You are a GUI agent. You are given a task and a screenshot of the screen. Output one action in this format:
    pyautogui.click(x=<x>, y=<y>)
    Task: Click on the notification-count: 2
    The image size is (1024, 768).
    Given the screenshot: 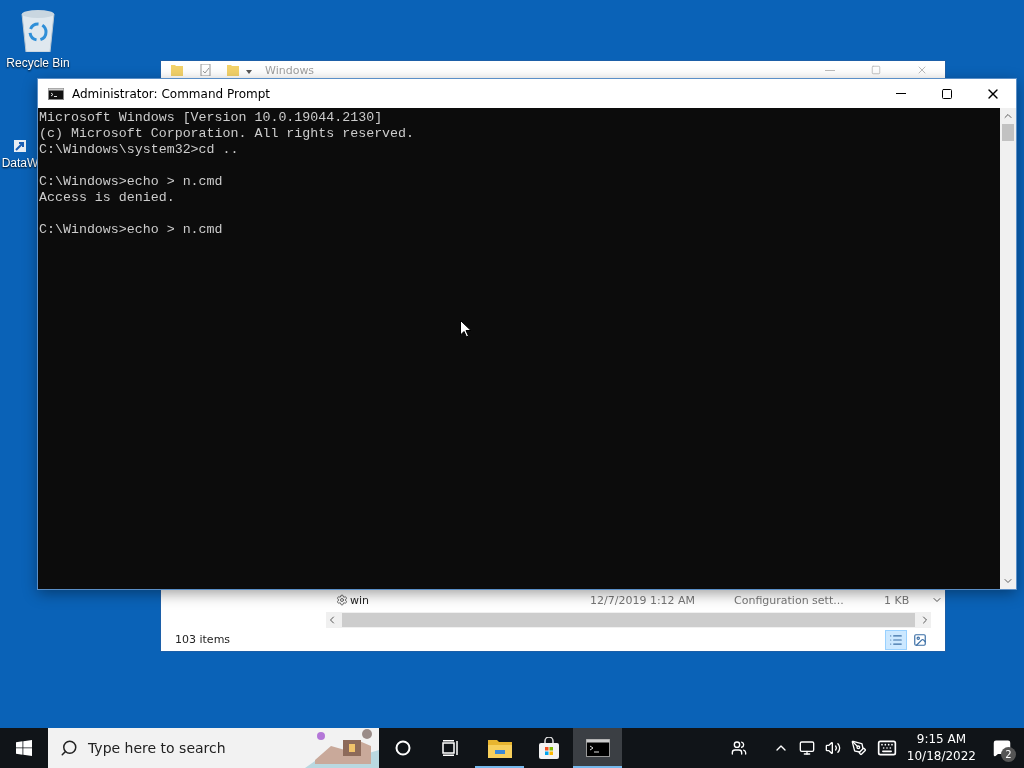 What is the action you would take?
    pyautogui.click(x=1008, y=754)
    